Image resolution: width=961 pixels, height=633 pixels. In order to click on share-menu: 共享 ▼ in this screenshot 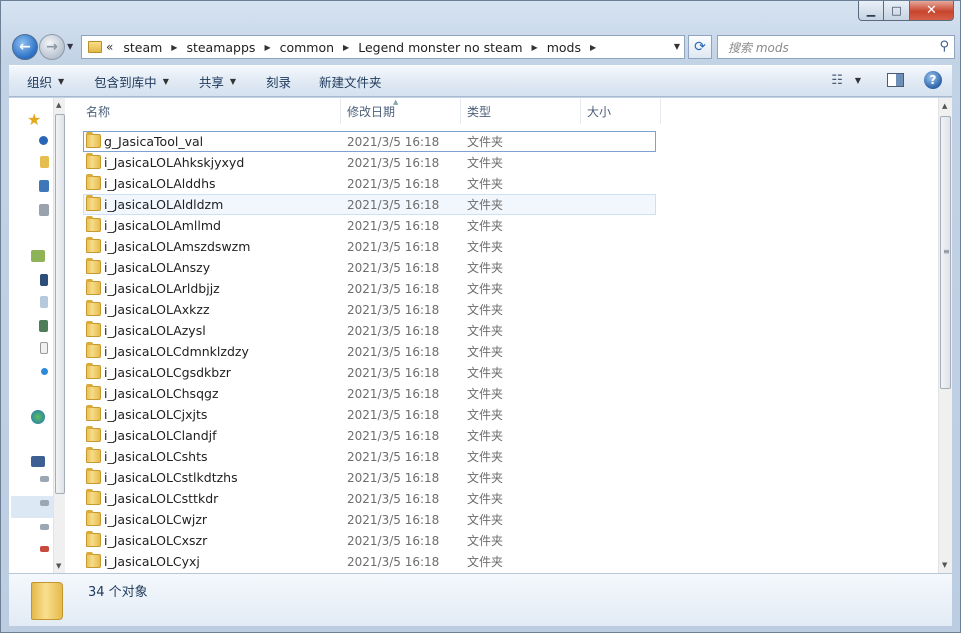, I will do `click(217, 81)`.